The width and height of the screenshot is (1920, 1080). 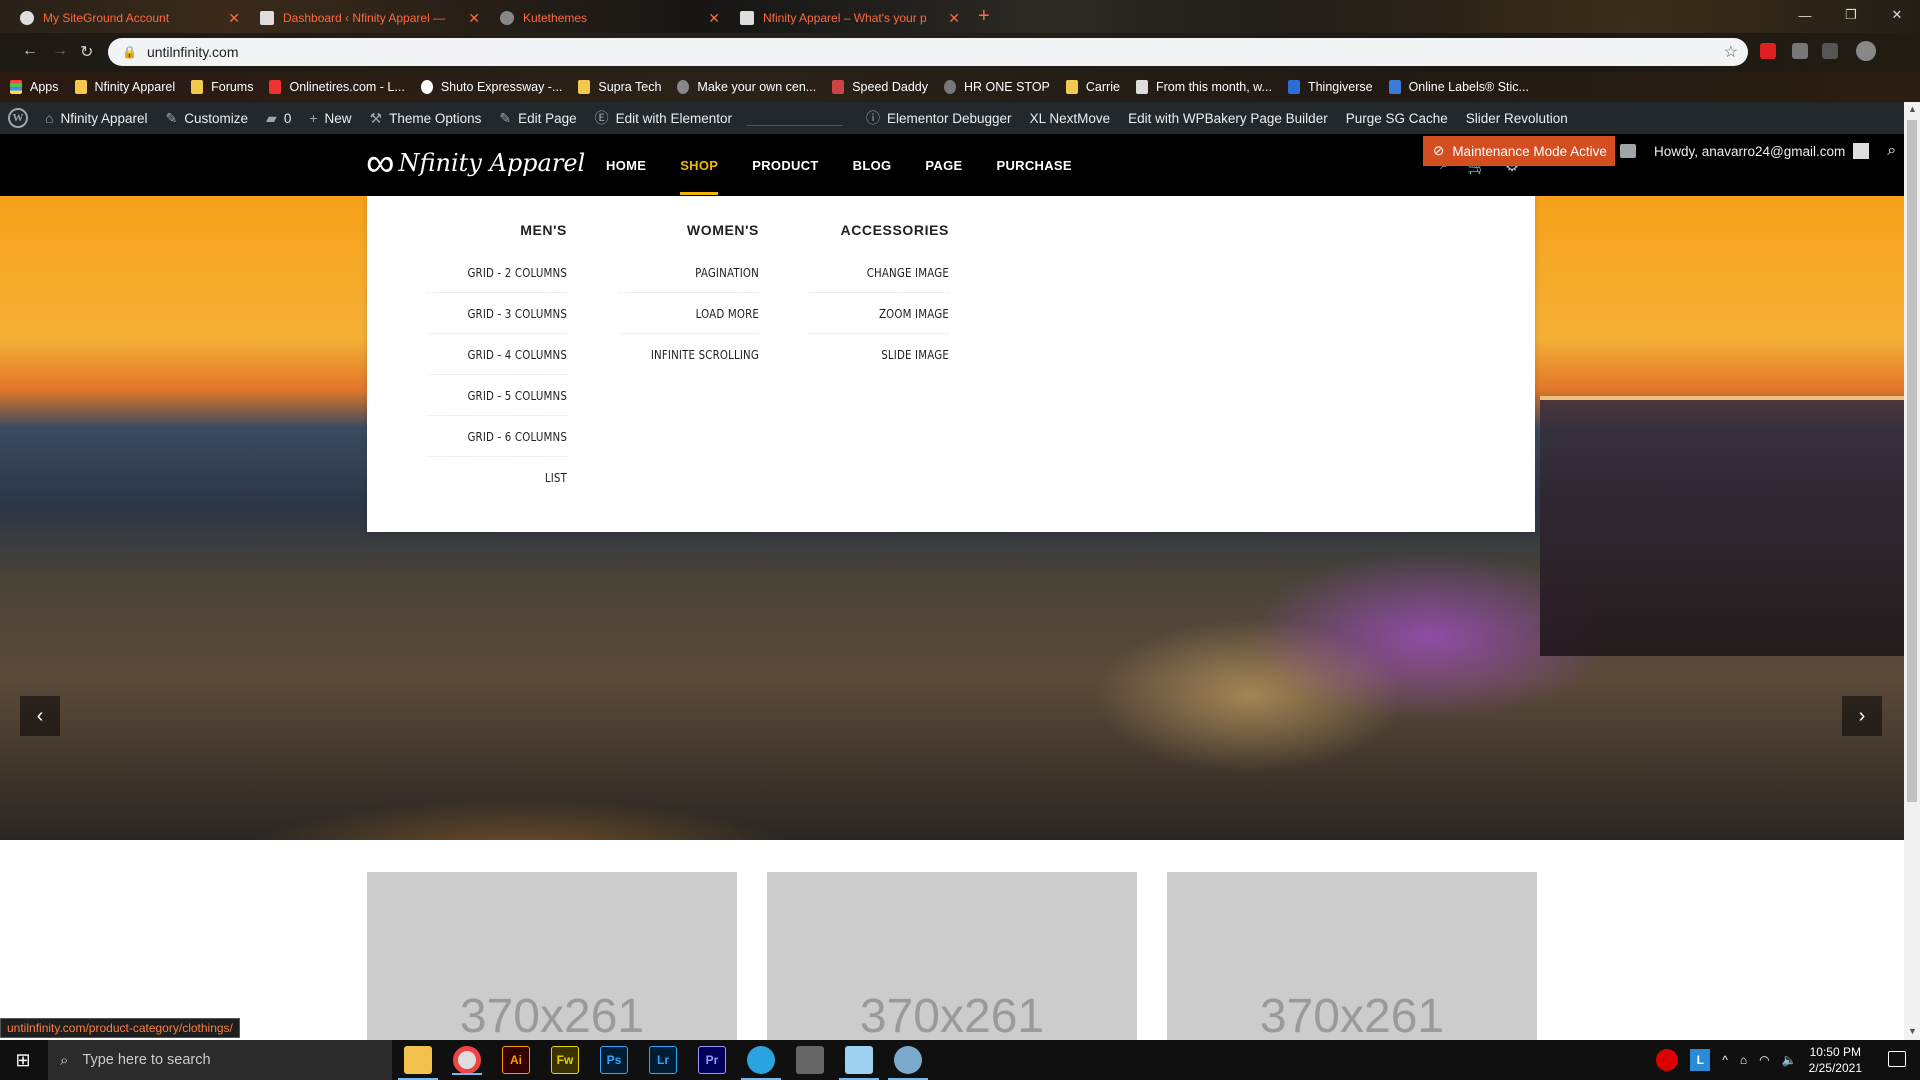 What do you see at coordinates (943, 165) in the screenshot?
I see `nav-page: PAGE` at bounding box center [943, 165].